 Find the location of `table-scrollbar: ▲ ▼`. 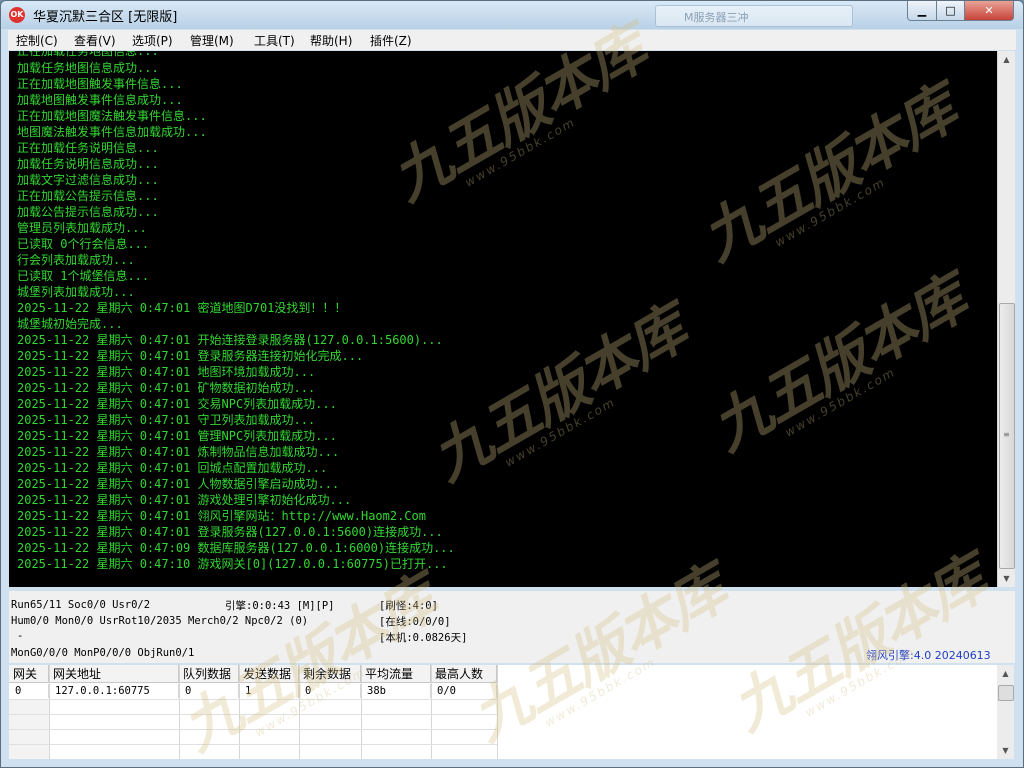

table-scrollbar: ▲ ▼ is located at coordinates (1005, 712).